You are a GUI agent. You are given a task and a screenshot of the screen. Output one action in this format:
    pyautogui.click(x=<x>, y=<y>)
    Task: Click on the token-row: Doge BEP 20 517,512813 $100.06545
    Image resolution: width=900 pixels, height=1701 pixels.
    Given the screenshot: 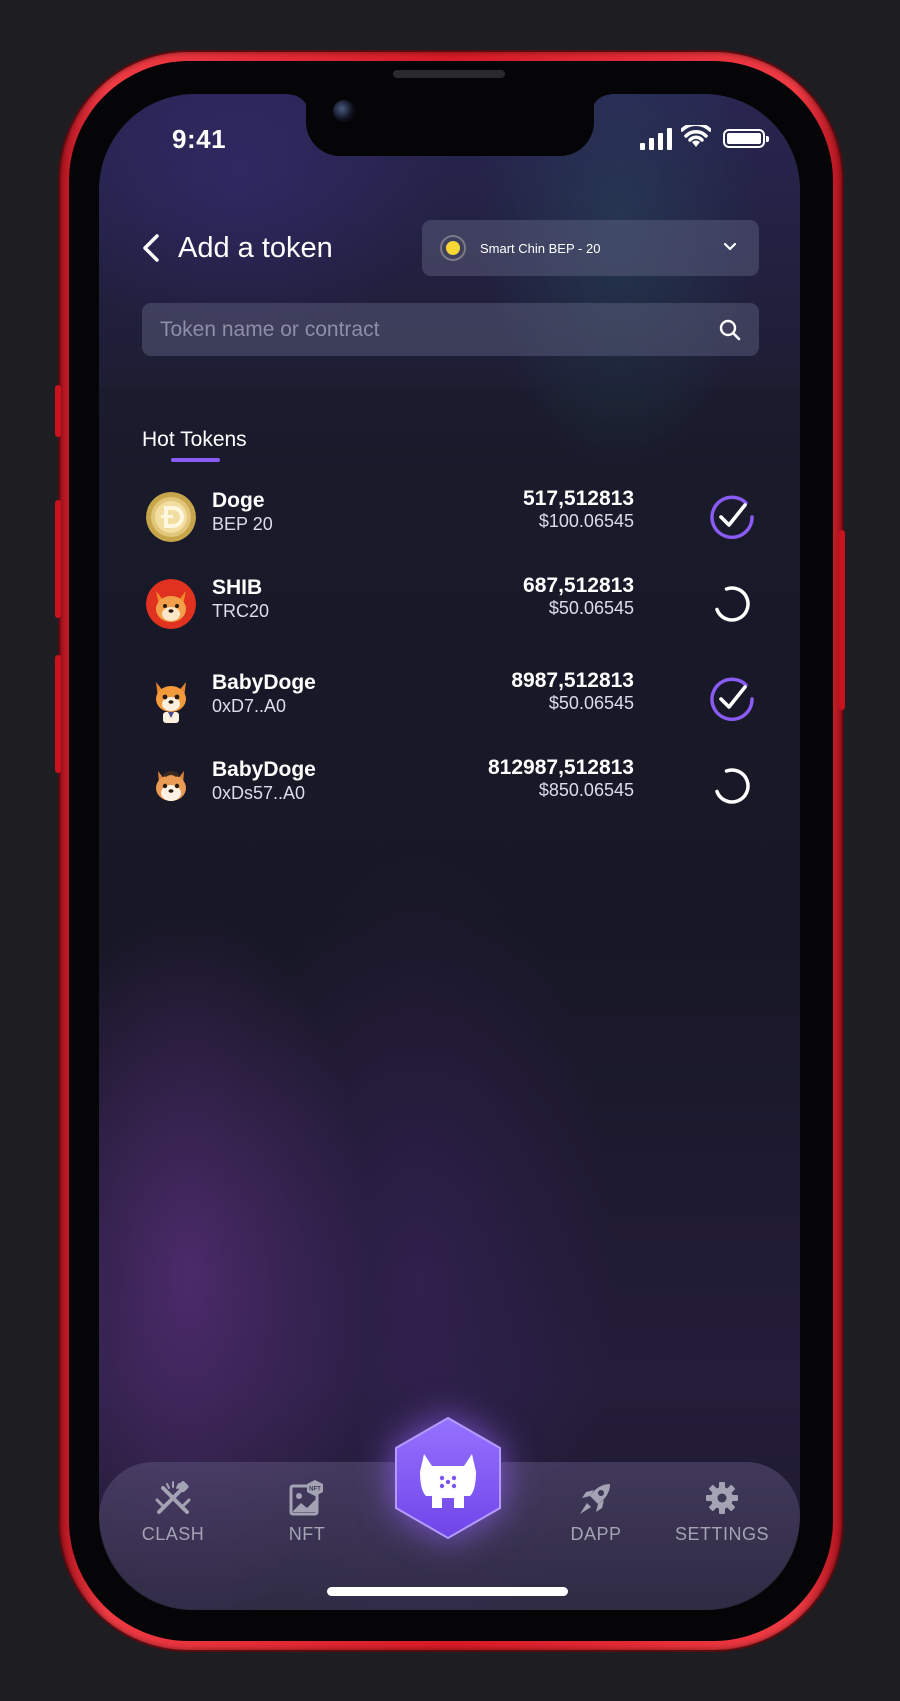 What is the action you would take?
    pyautogui.click(x=452, y=517)
    